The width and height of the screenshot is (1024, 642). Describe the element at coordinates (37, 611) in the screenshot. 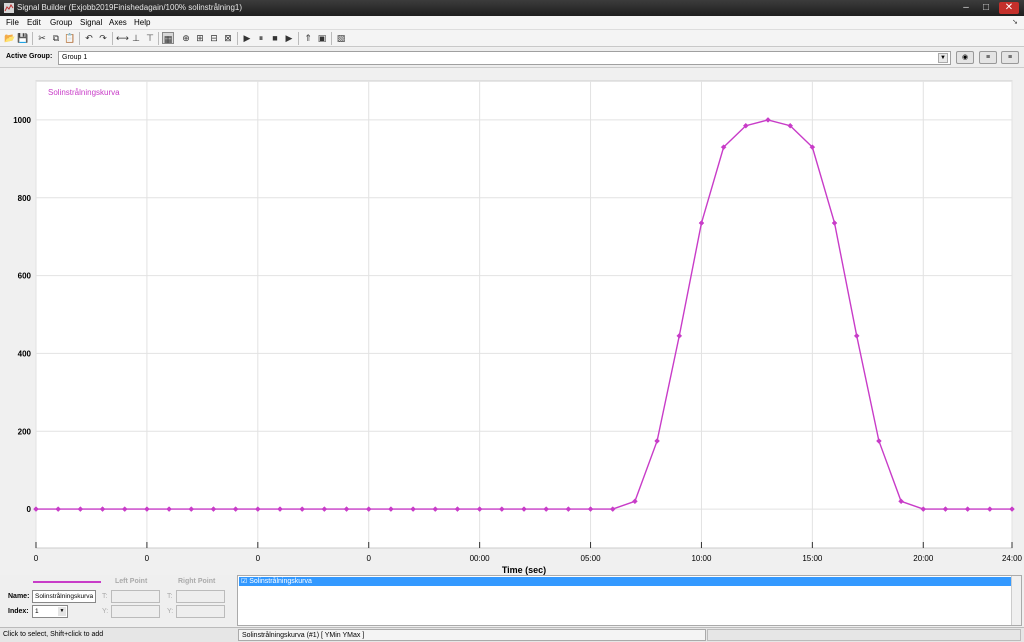

I see `index-value: 1` at that location.